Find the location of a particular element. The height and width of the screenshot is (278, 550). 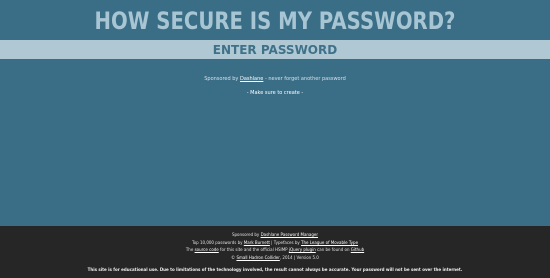

sponsor-link: Dashlane is located at coordinates (251, 79).